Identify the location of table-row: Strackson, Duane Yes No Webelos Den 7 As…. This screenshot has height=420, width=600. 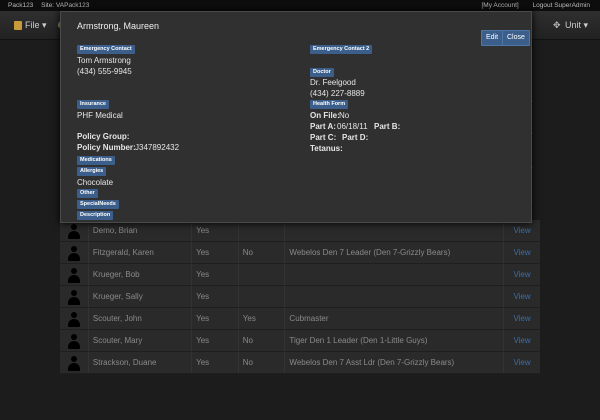
(300, 362).